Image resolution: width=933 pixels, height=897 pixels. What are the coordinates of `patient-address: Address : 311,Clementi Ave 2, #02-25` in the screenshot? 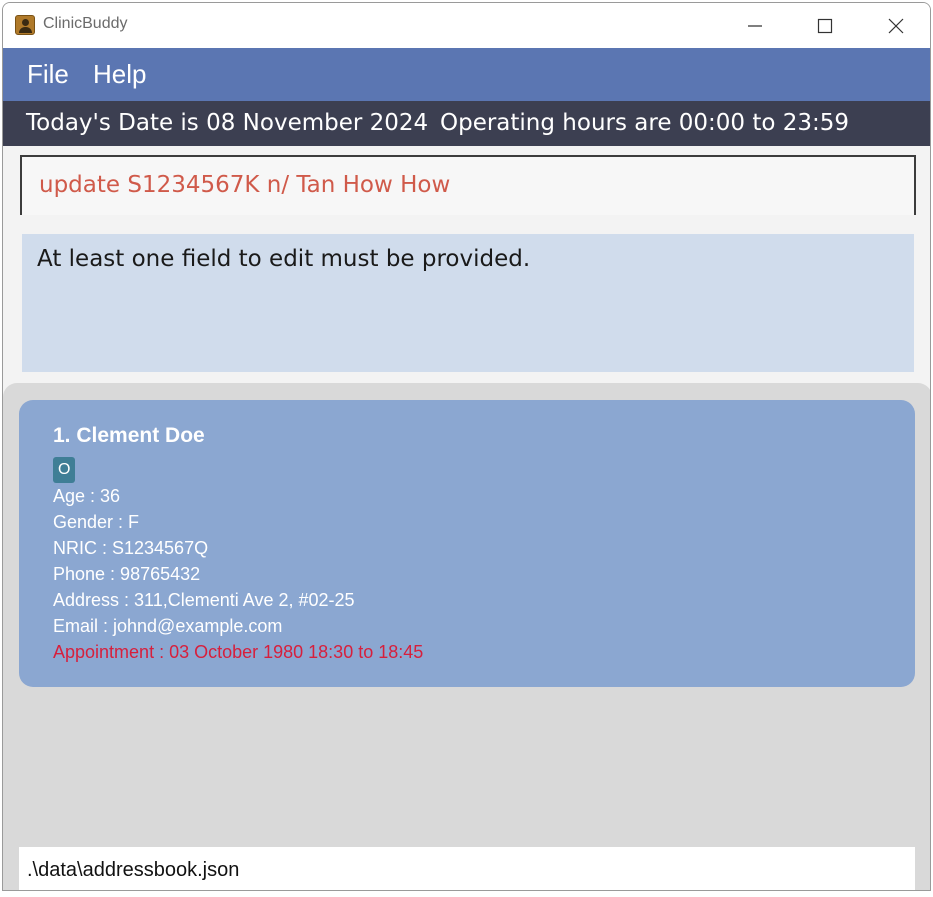 It's located at (204, 600).